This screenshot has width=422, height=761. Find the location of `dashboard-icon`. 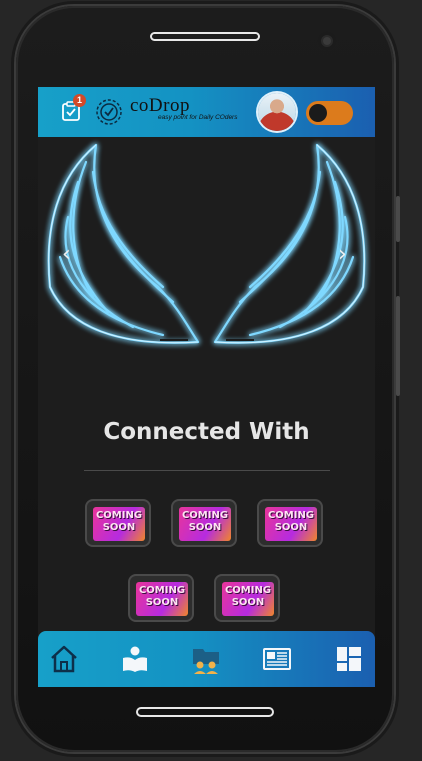

dashboard-icon is located at coordinates (349, 659).